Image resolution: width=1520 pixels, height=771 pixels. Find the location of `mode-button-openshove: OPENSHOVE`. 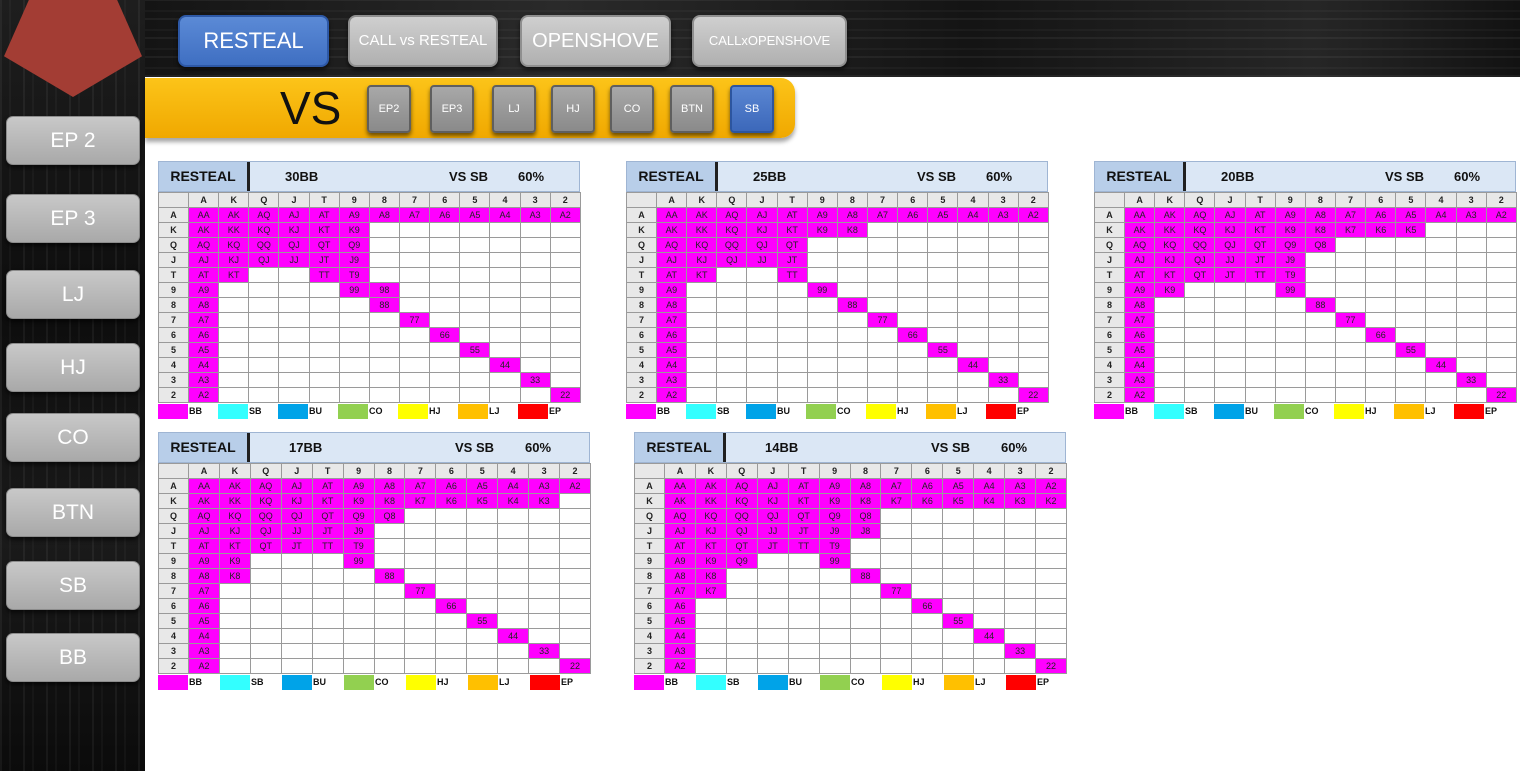

mode-button-openshove: OPENSHOVE is located at coordinates (595, 41).